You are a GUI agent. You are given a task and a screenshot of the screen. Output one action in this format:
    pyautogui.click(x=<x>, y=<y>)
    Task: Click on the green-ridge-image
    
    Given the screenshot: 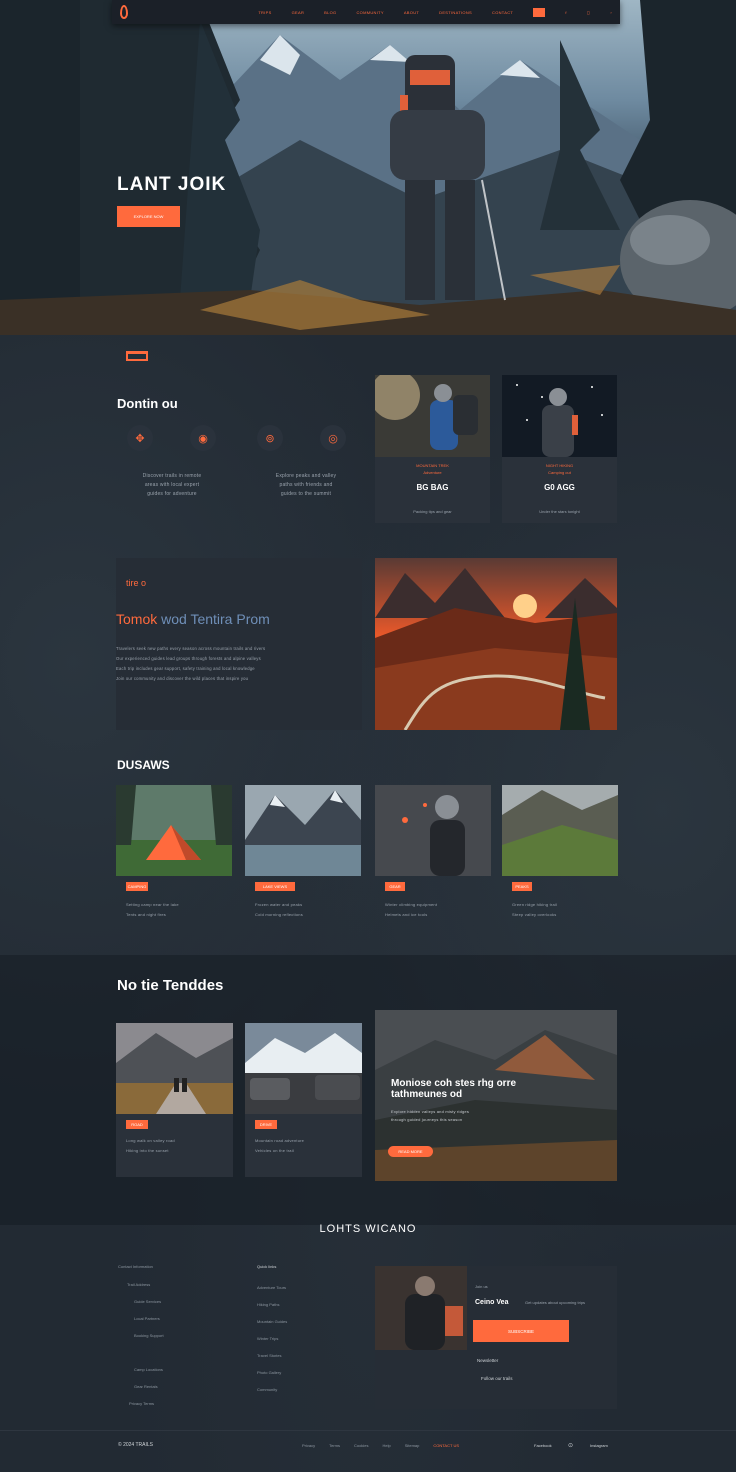 What is the action you would take?
    pyautogui.click(x=560, y=830)
    